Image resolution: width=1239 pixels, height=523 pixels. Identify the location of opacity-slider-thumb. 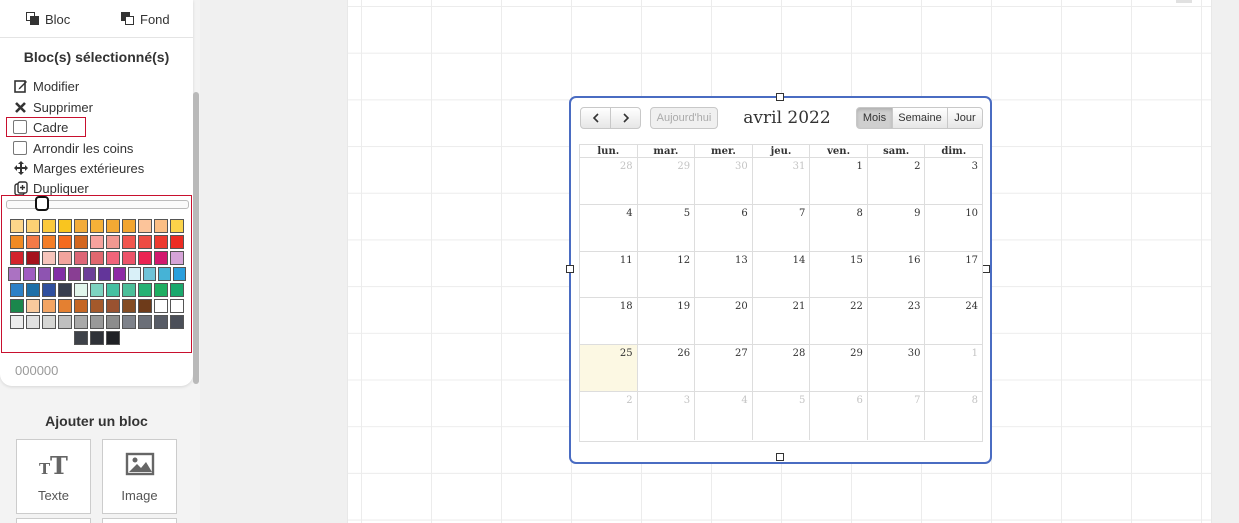
(42, 203).